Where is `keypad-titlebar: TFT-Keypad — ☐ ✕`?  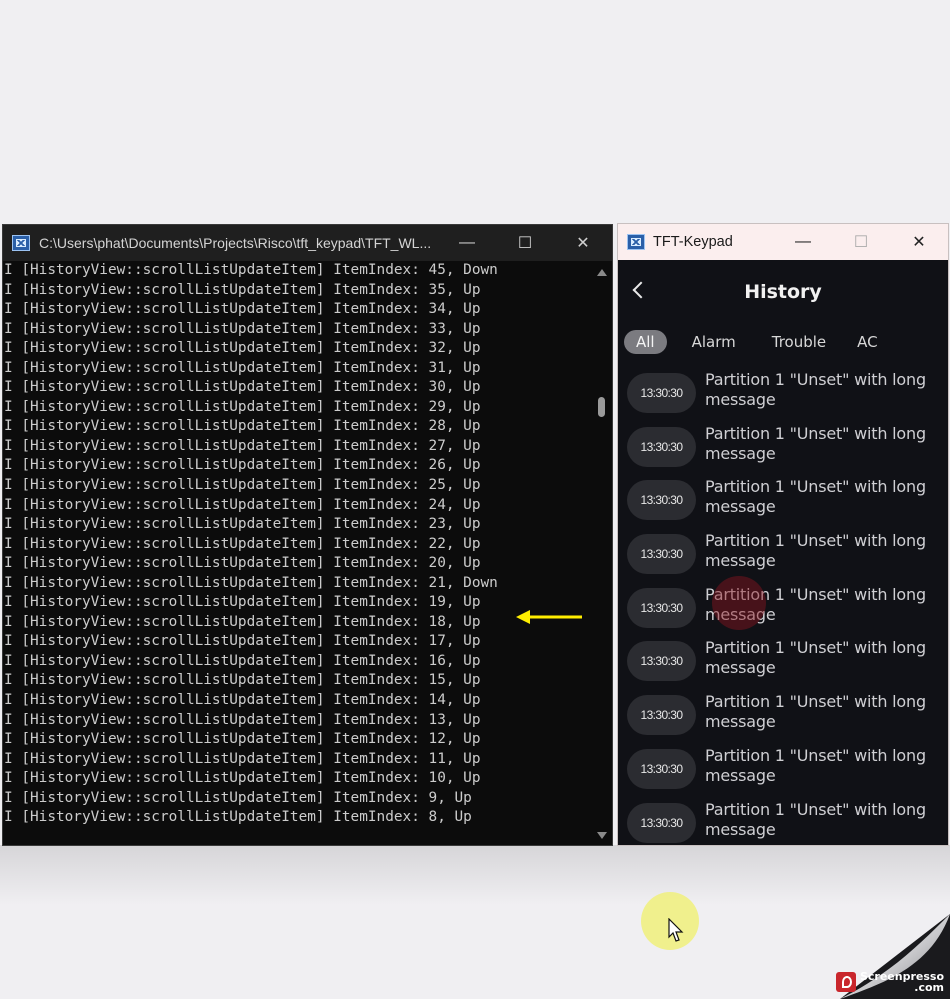
keypad-titlebar: TFT-Keypad — ☐ ✕ is located at coordinates (783, 242).